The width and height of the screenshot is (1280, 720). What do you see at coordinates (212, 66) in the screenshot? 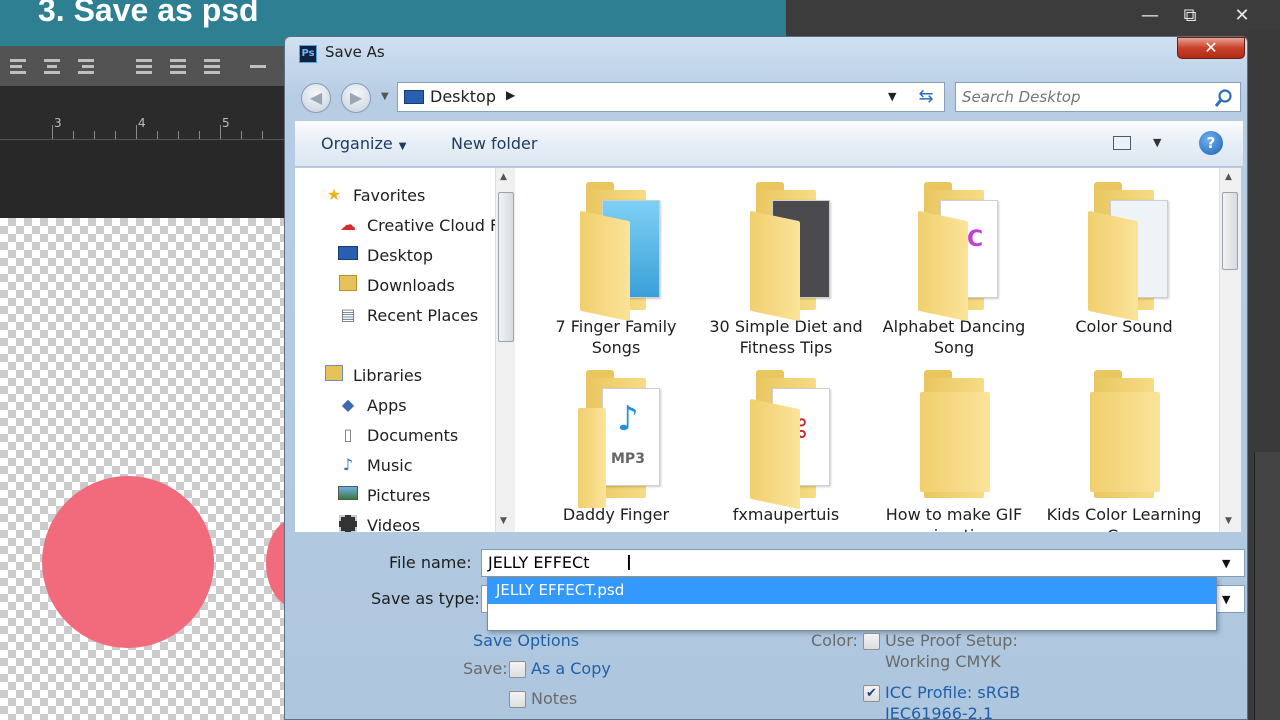
I see `distribute-bottom-icon` at bounding box center [212, 66].